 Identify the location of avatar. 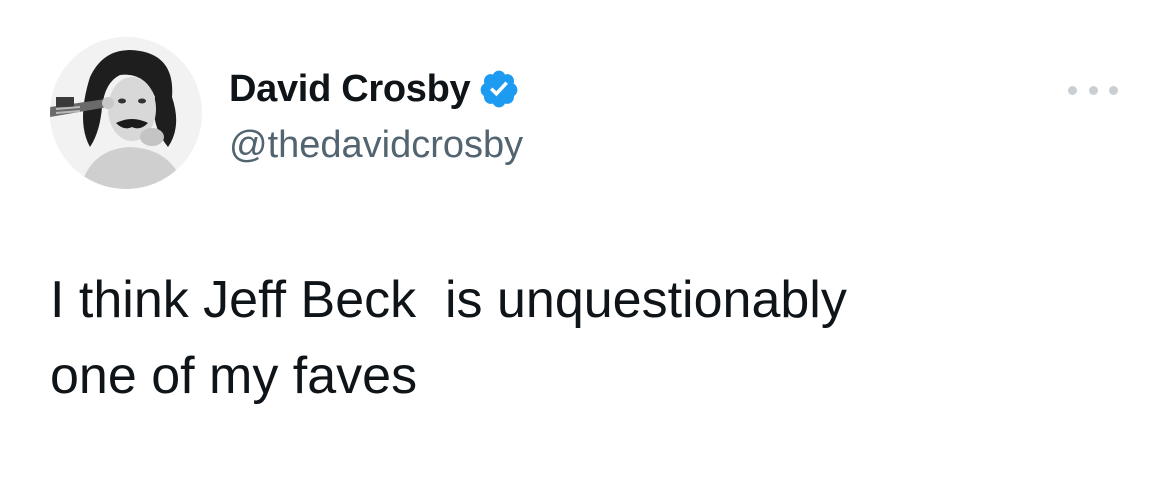
(126, 113).